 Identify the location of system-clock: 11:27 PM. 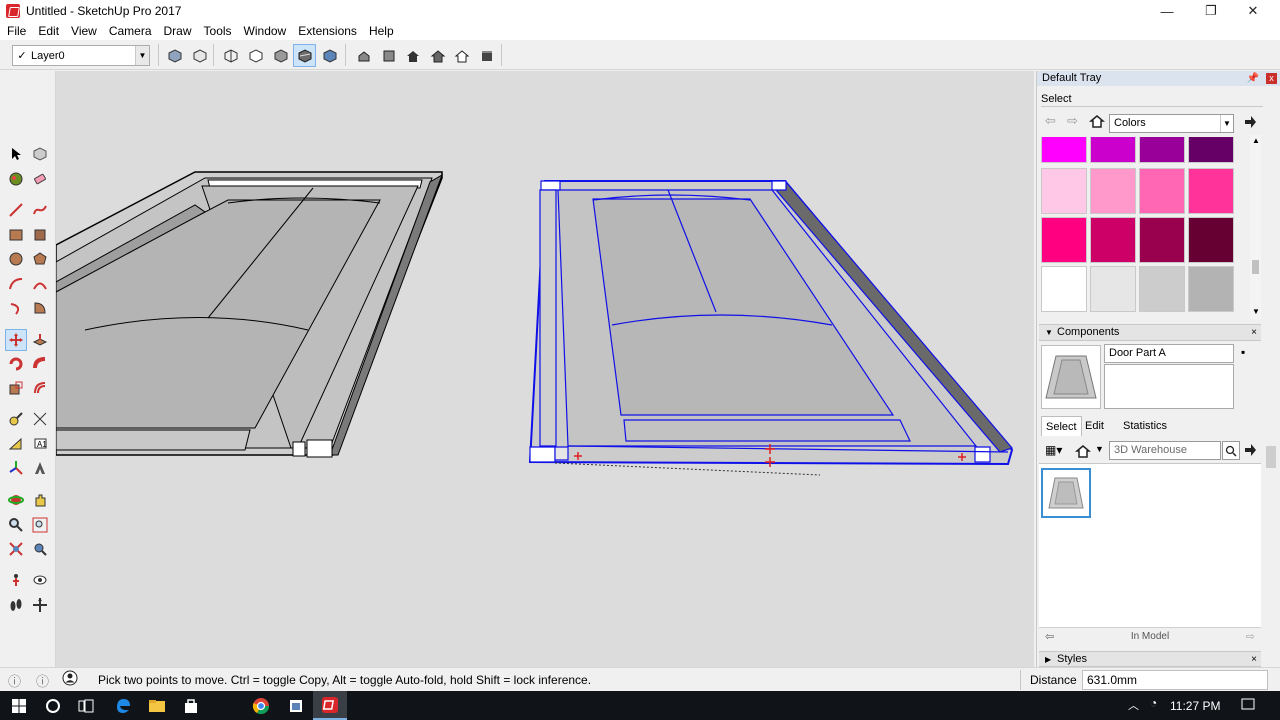
(1195, 706).